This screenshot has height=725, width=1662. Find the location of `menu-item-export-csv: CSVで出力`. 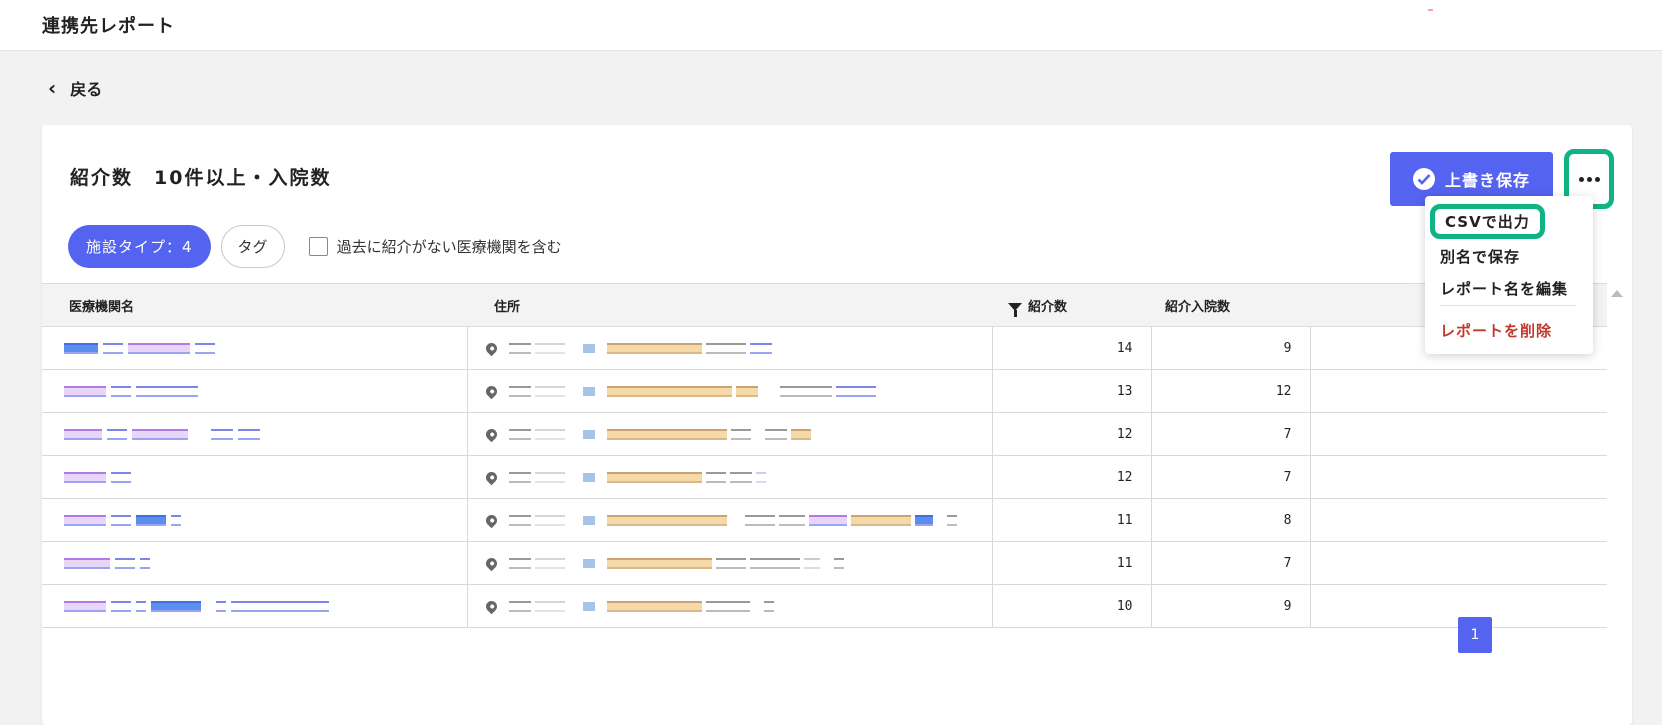

menu-item-export-csv: CSVで出力 is located at coordinates (1487, 221).